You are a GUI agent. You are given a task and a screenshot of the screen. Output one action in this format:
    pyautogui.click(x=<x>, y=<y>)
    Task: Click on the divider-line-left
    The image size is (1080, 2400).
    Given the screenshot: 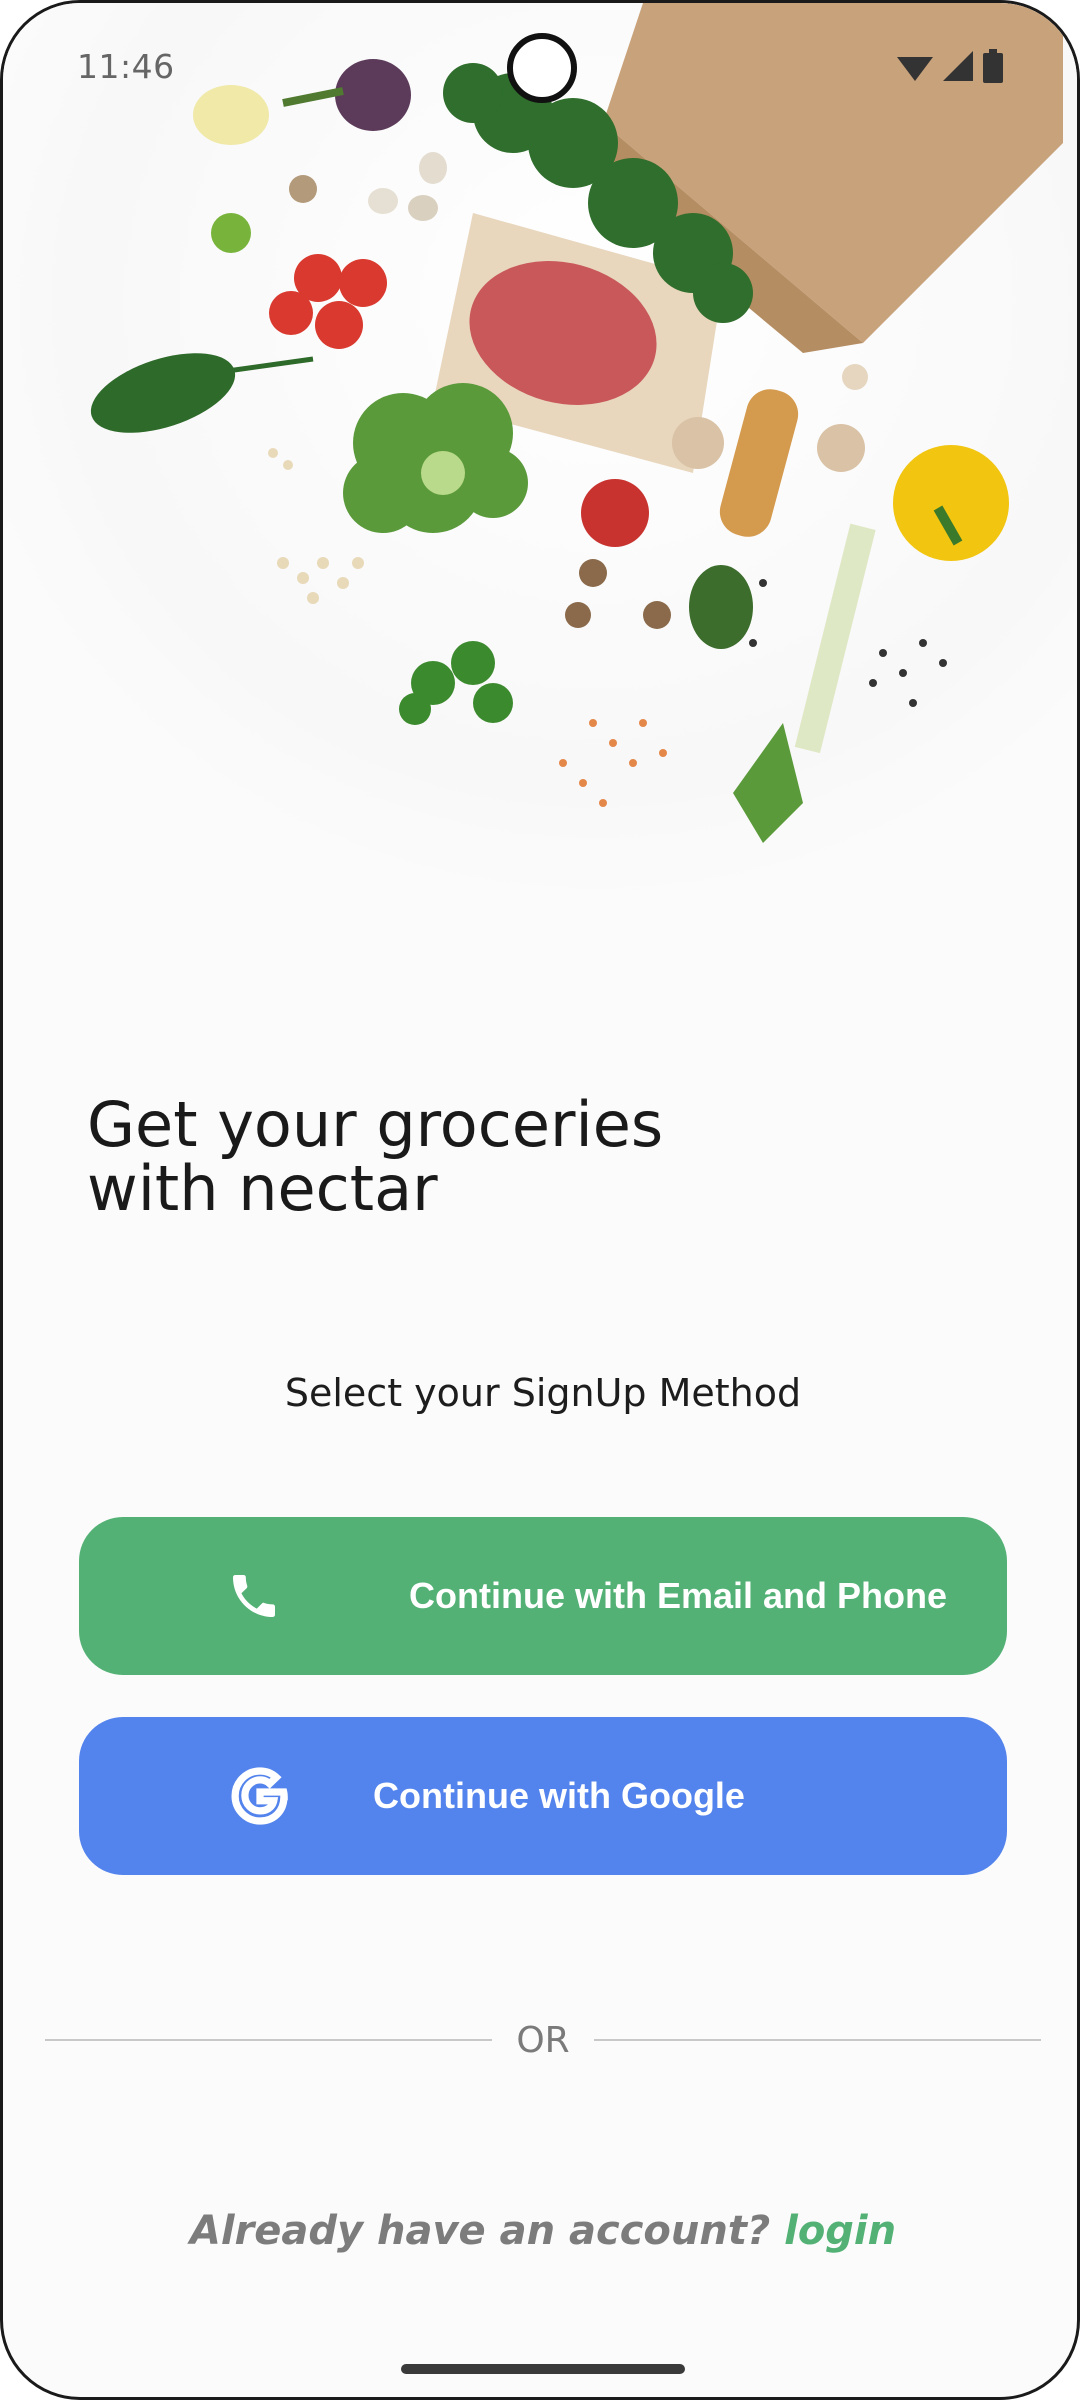 What is the action you would take?
    pyautogui.click(x=269, y=2040)
    